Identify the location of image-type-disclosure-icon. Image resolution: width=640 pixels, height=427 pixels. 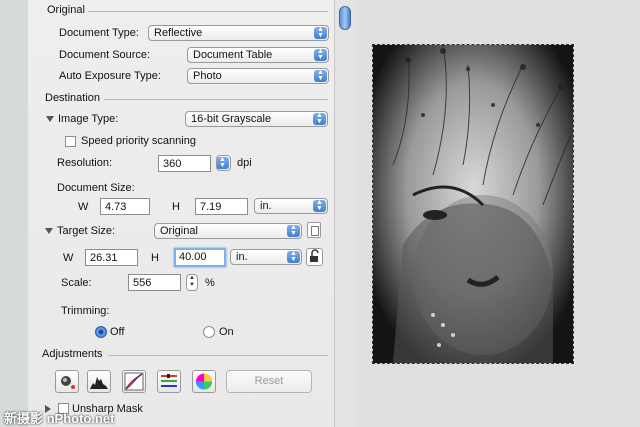
(50, 119).